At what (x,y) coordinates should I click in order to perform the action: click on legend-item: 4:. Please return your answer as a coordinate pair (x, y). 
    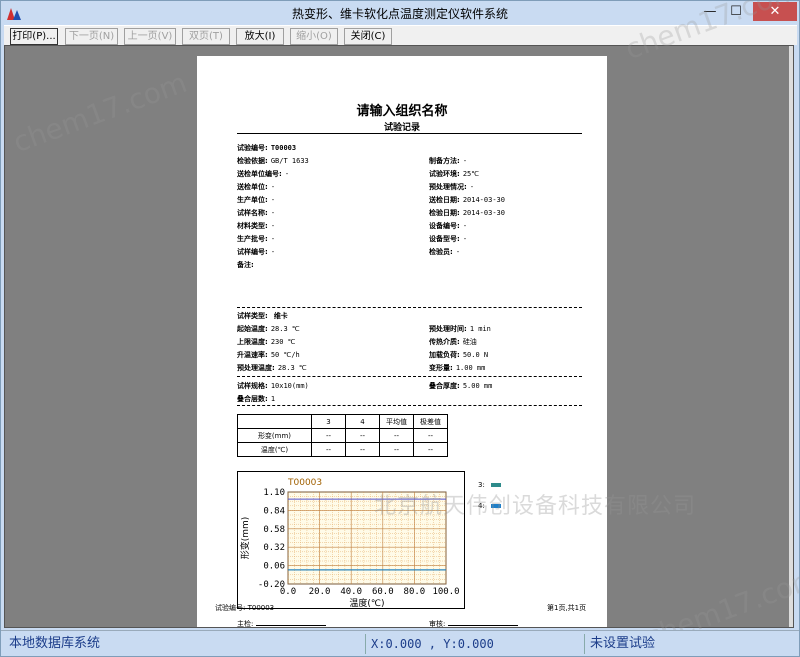
    Looking at the image, I should click on (489, 506).